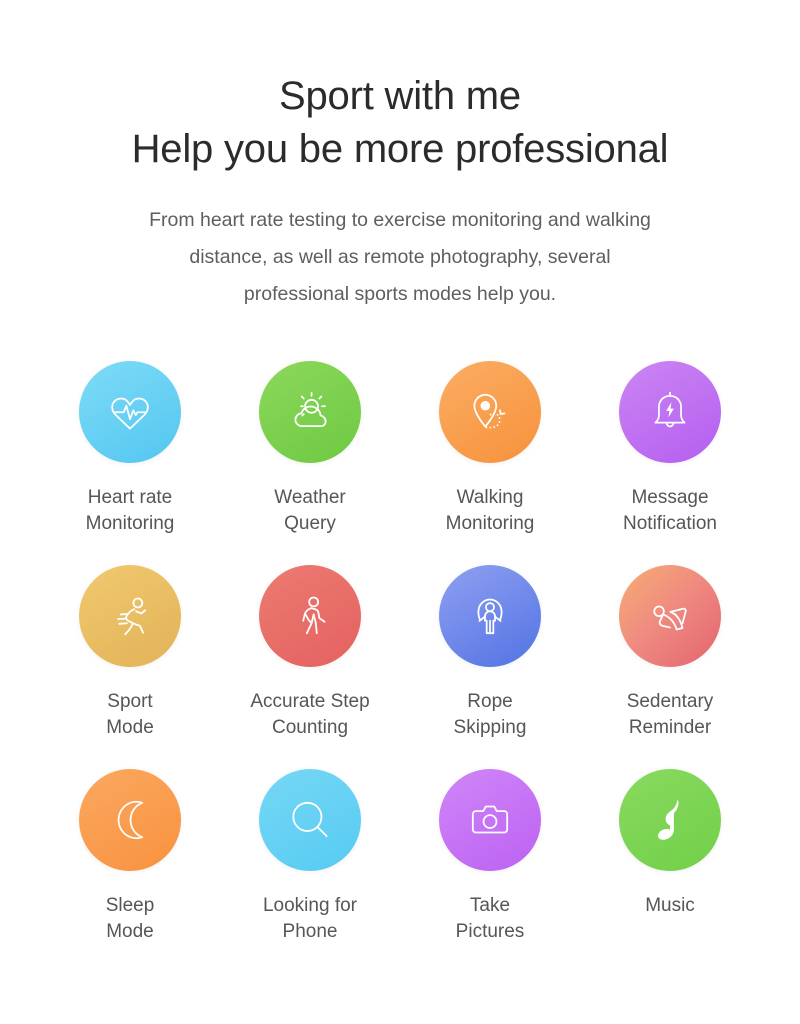 Image resolution: width=800 pixels, height=1024 pixels. I want to click on sun-cloud-icon, so click(310, 409).